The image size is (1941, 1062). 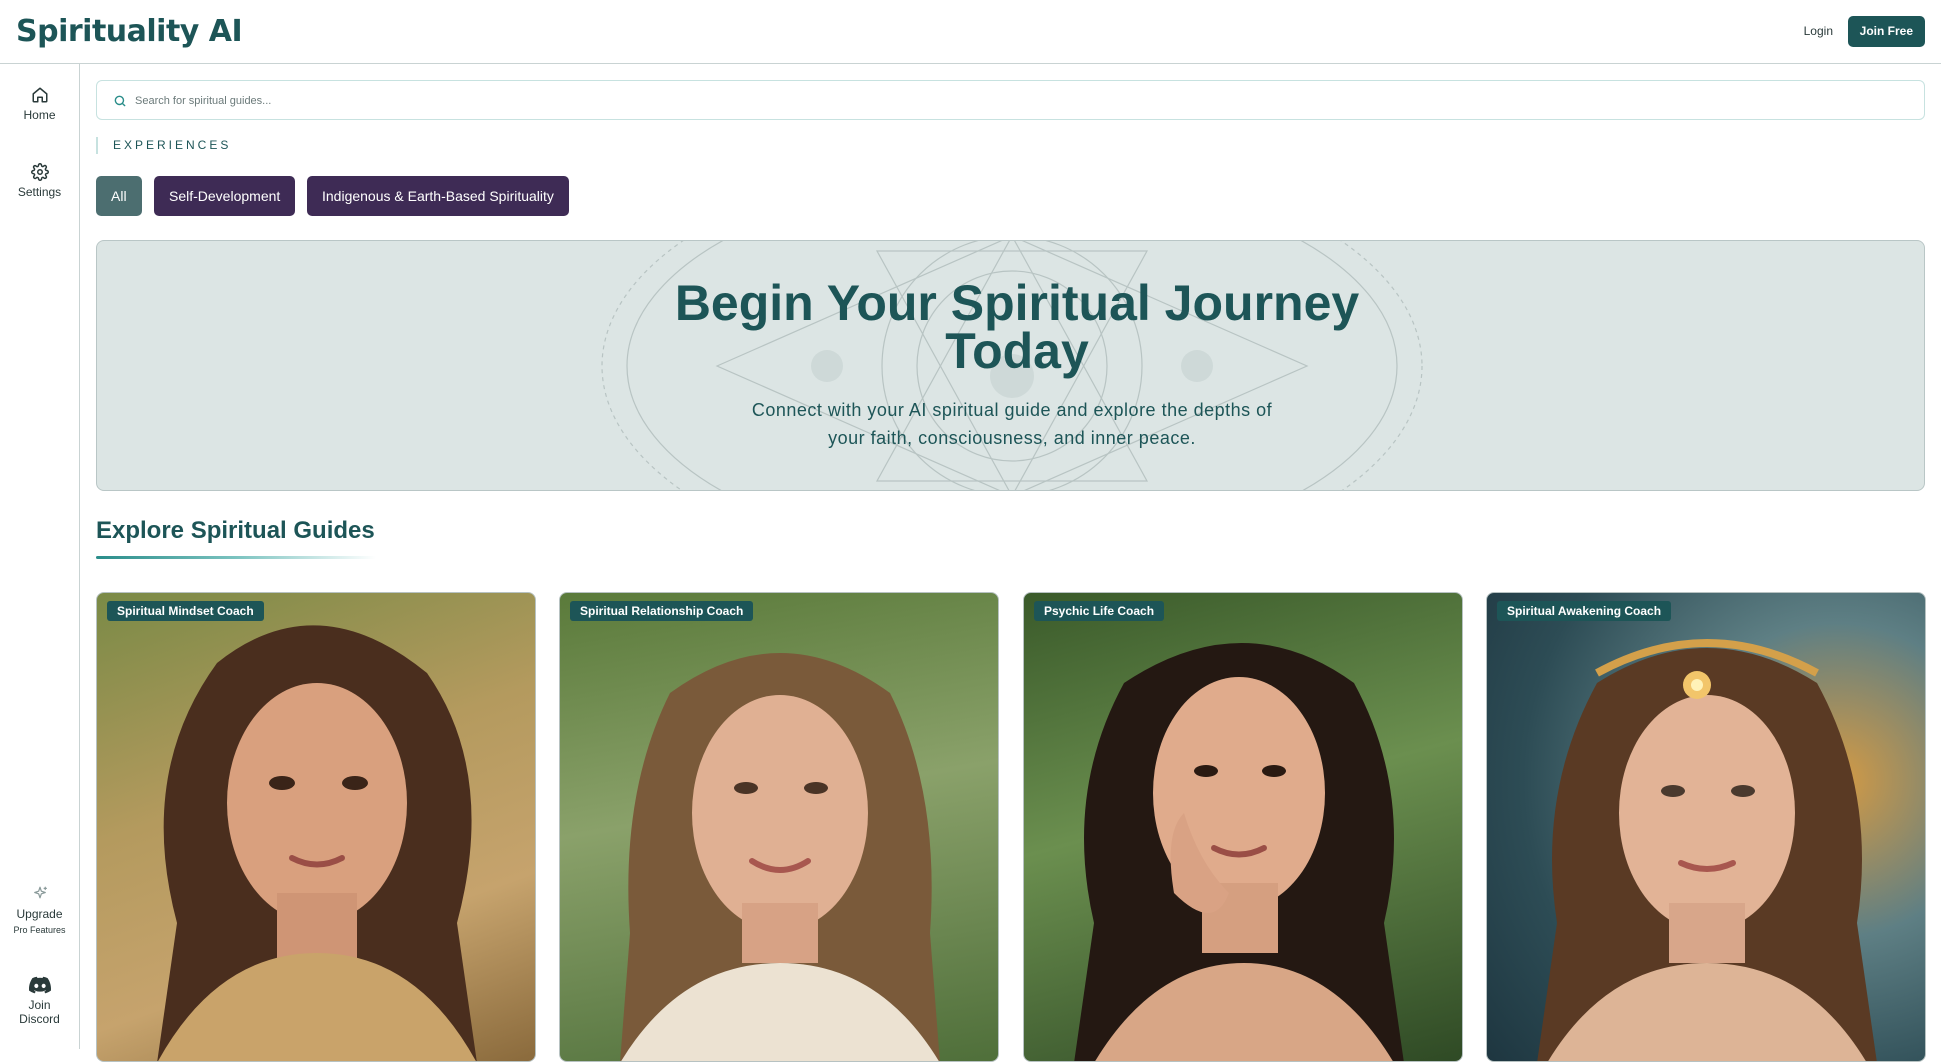 What do you see at coordinates (39, 1005) in the screenshot?
I see `discord-label-line1: Join` at bounding box center [39, 1005].